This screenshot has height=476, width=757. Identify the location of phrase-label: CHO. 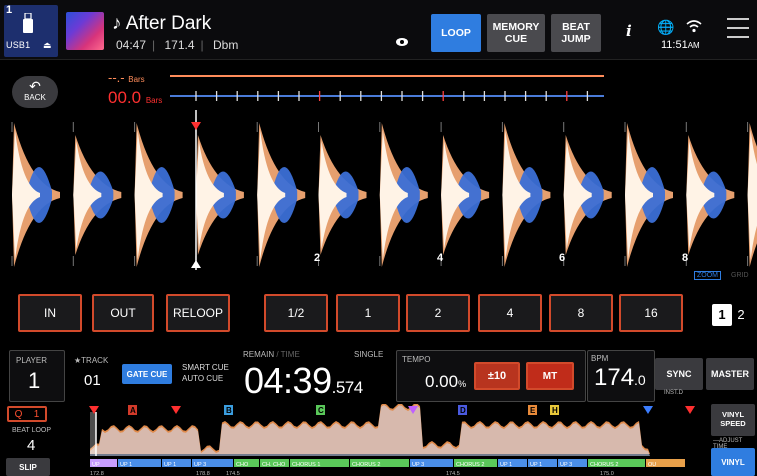
(242, 465).